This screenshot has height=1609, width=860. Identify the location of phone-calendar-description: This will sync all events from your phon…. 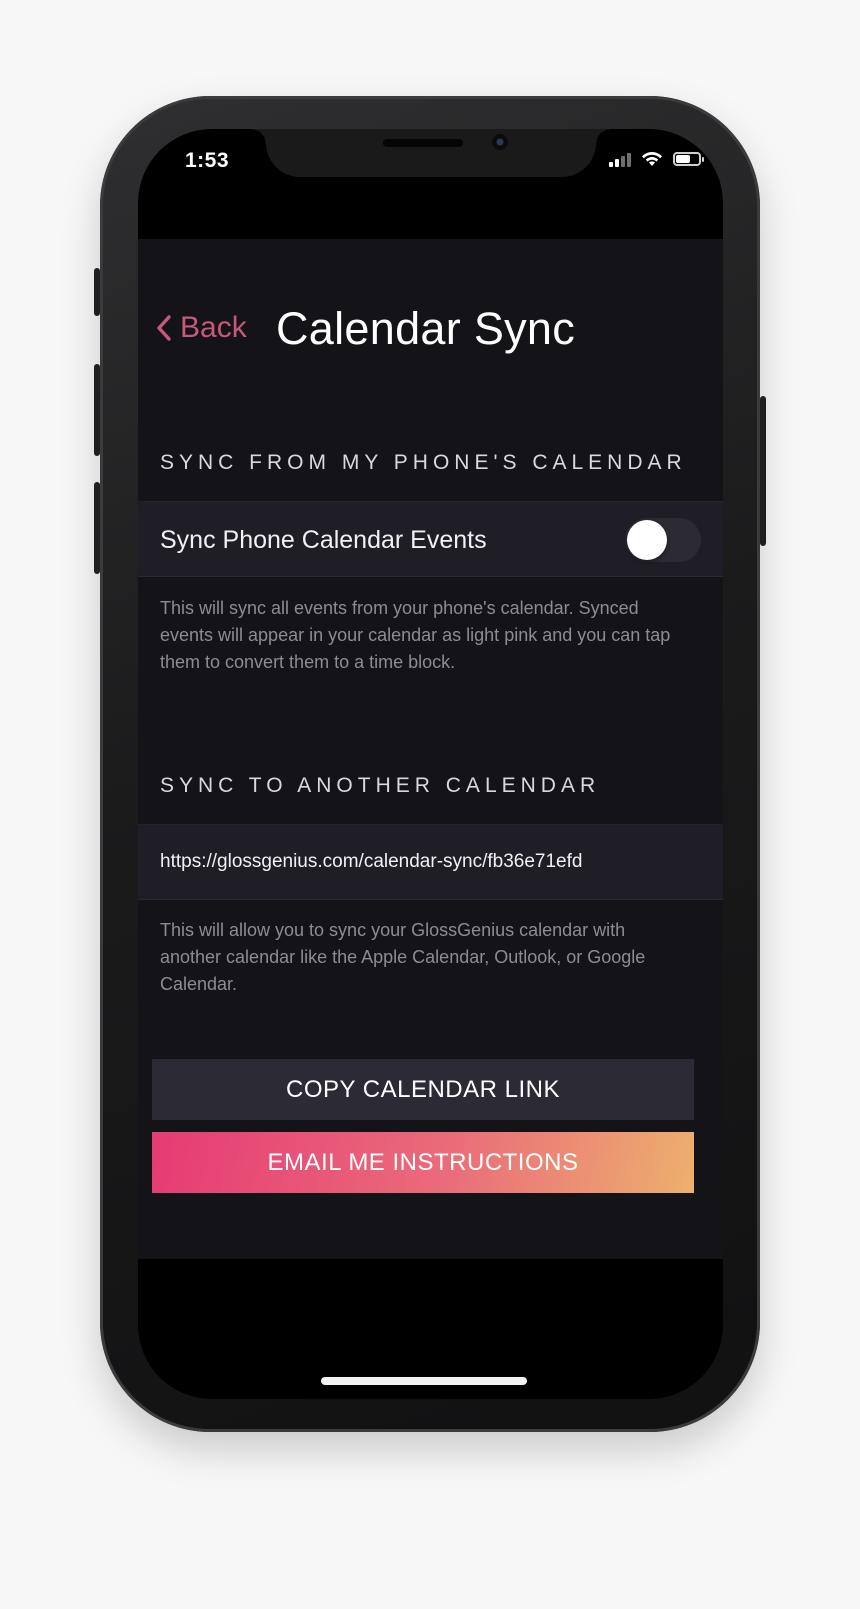
(415, 635).